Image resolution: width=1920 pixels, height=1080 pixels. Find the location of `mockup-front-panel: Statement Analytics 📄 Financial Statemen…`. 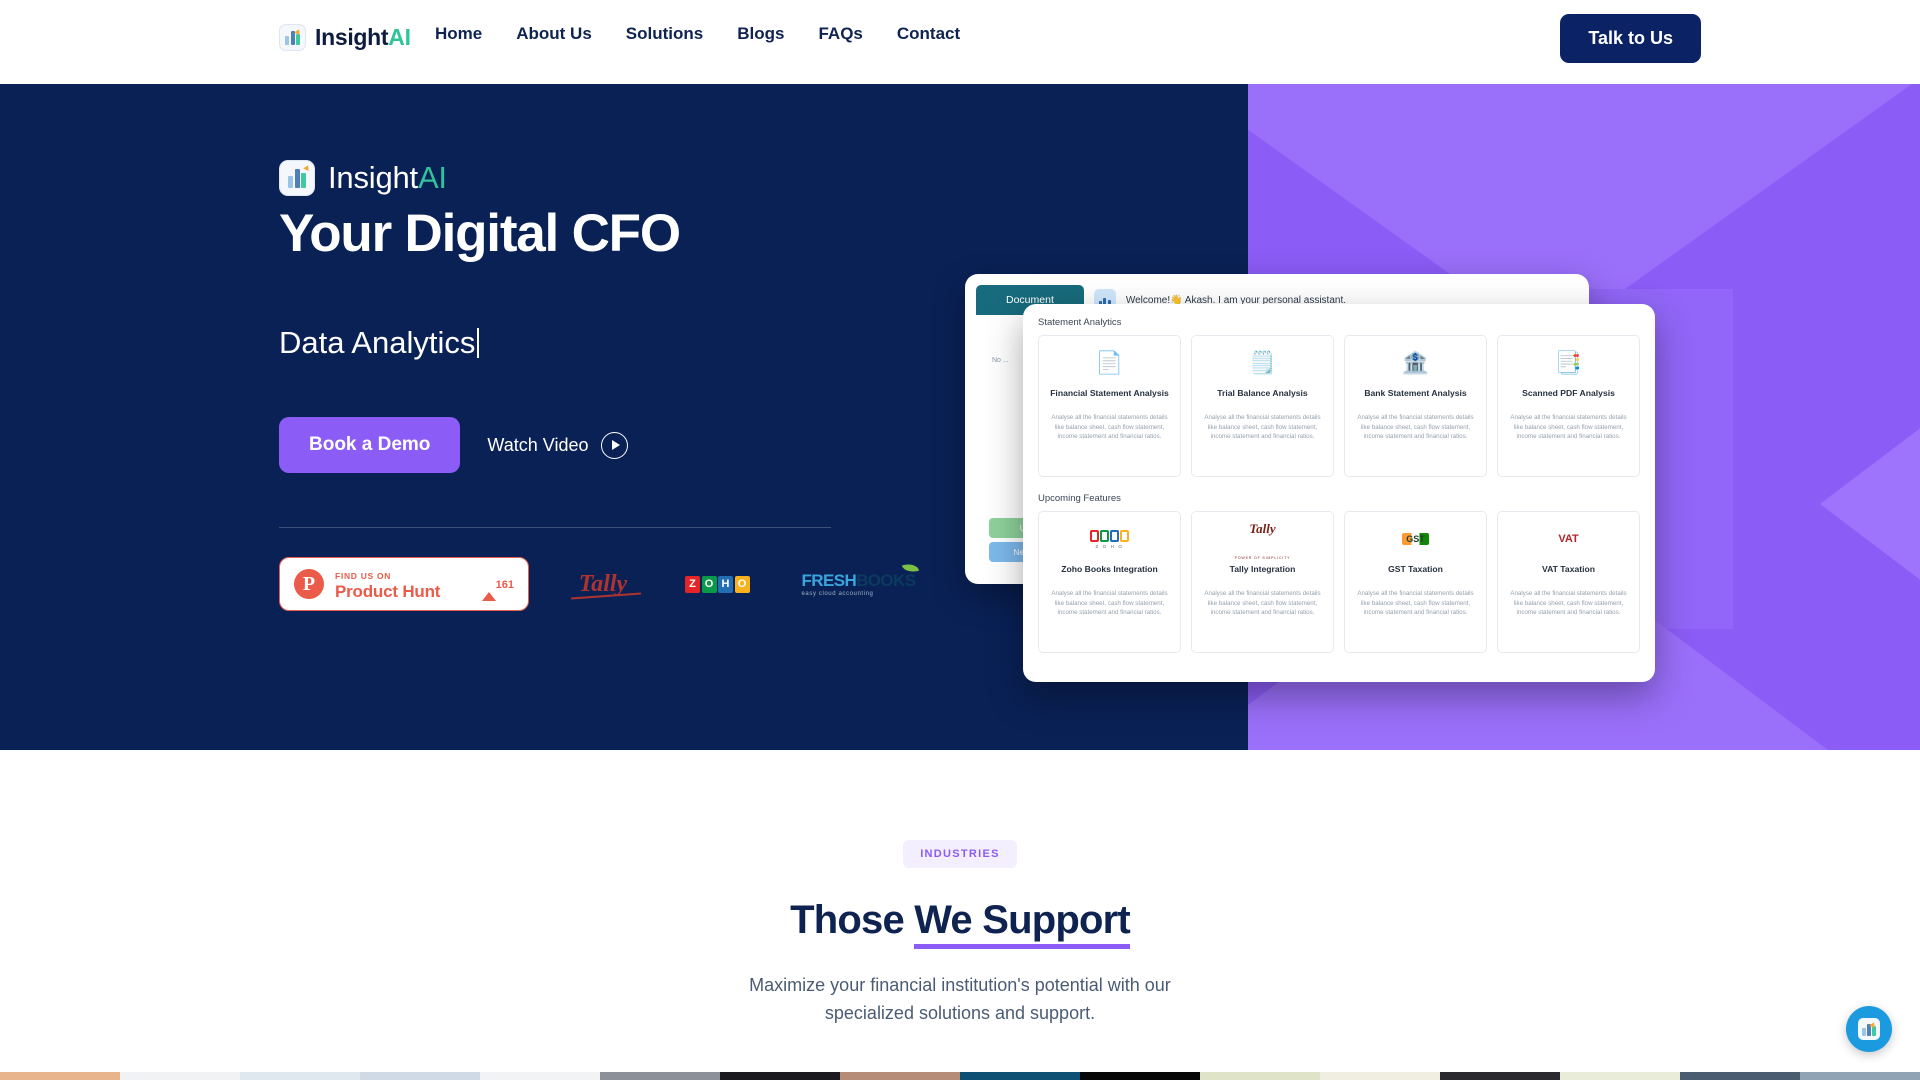

mockup-front-panel: Statement Analytics 📄 Financial Statemen… is located at coordinates (1339, 493).